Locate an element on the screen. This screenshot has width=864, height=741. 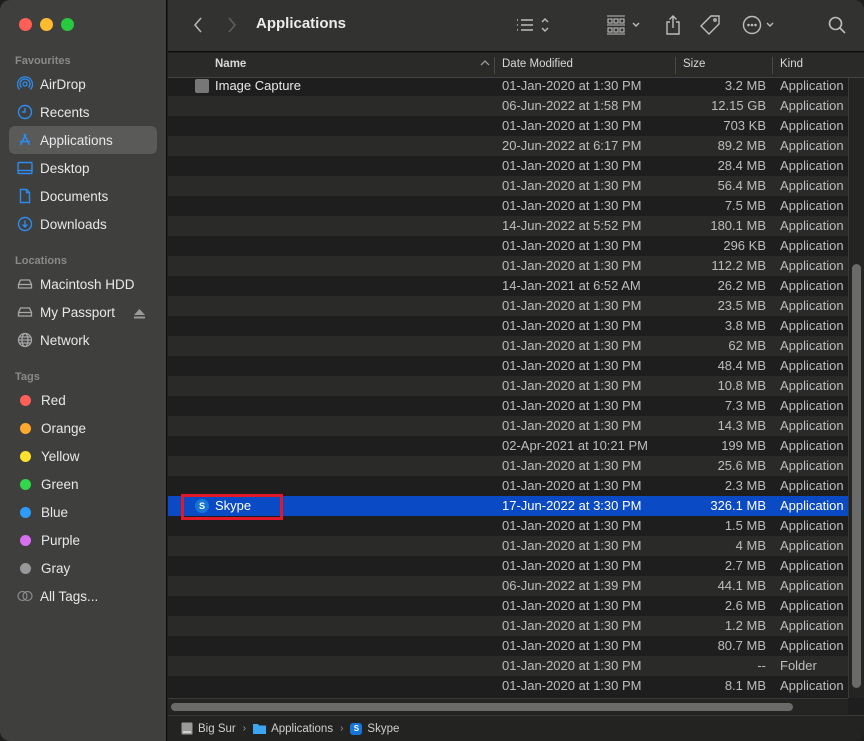
table-row: 01-Jan-2020 at 1:30 PM 8.1 MB Application is located at coordinates (508, 686).